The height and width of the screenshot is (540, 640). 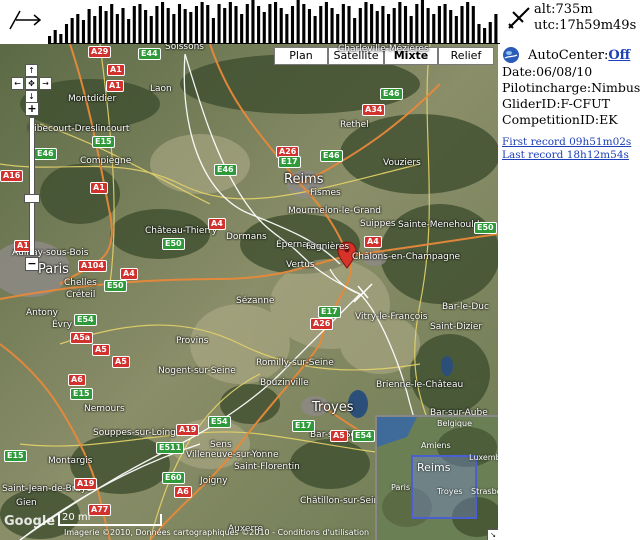 What do you see at coordinates (32, 186) in the screenshot?
I see `zoom-slider-track` at bounding box center [32, 186].